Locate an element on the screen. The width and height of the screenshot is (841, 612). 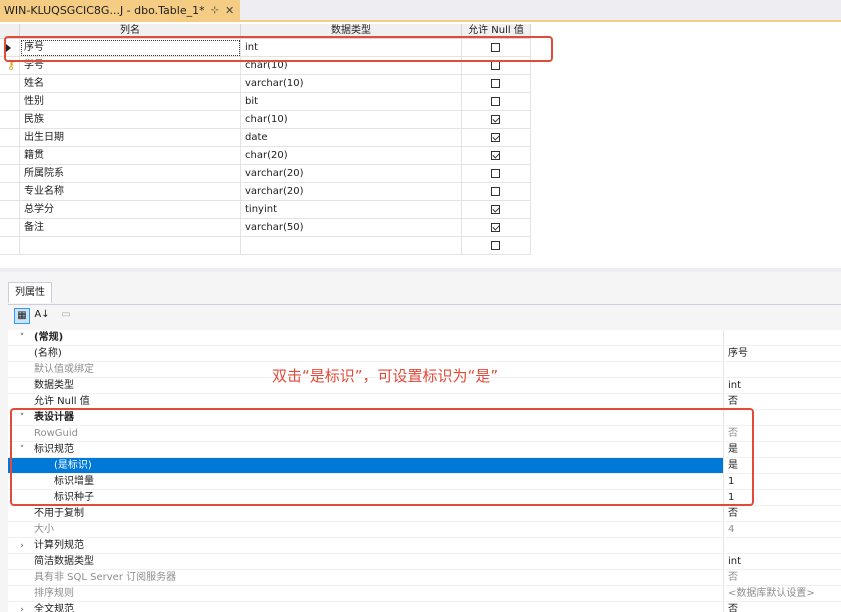
table-row: 专业名称 varchar(20) is located at coordinates (265, 192).